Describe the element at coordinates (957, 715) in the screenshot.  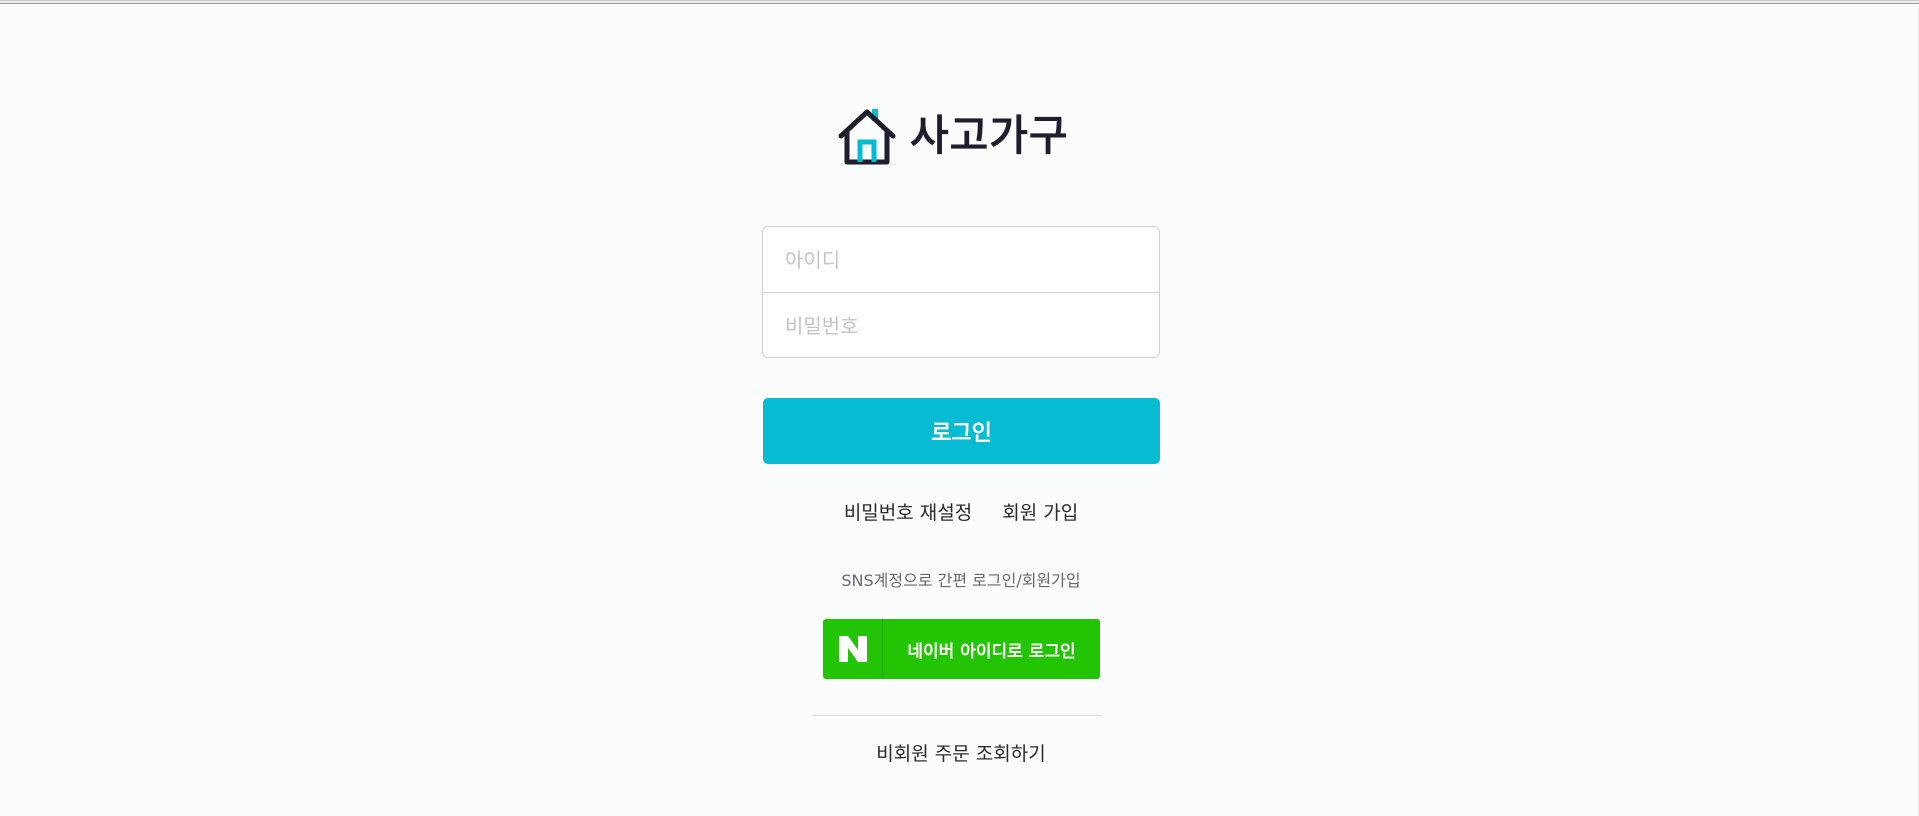
I see `section-divider` at that location.